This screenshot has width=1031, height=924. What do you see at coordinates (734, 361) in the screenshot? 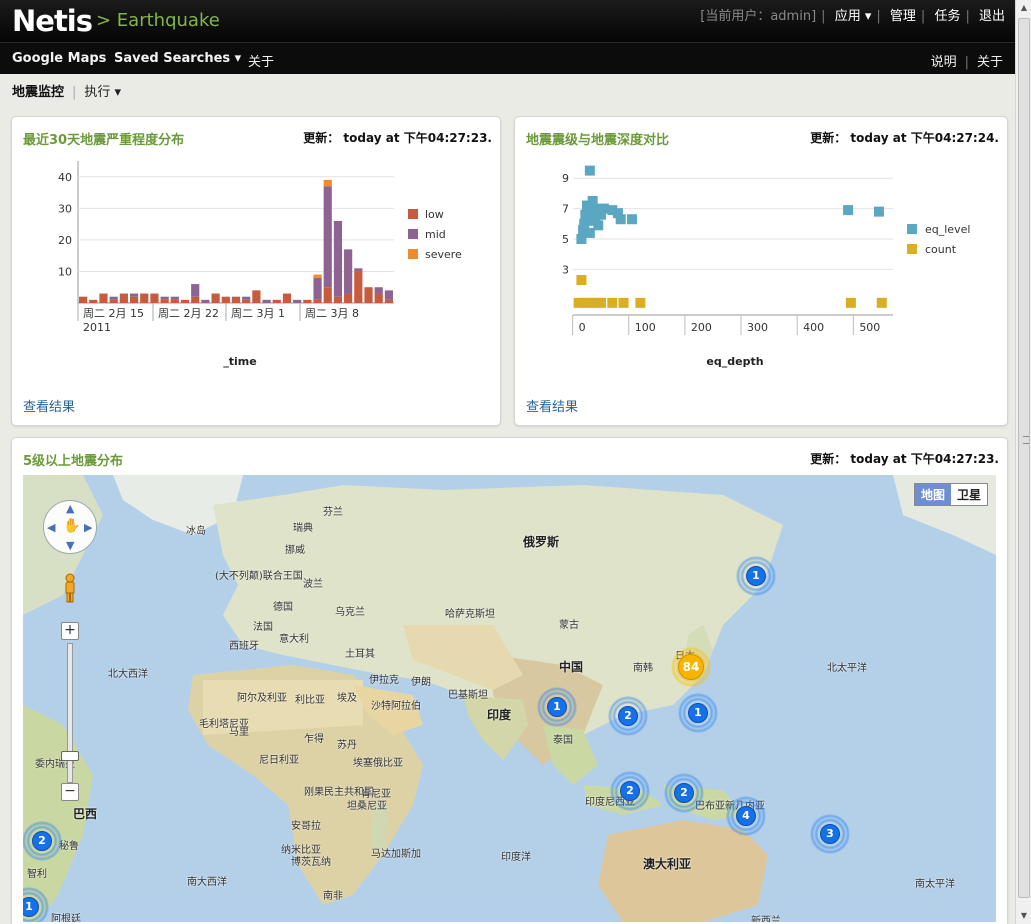
I see `x-axis-label: eq_depth` at bounding box center [734, 361].